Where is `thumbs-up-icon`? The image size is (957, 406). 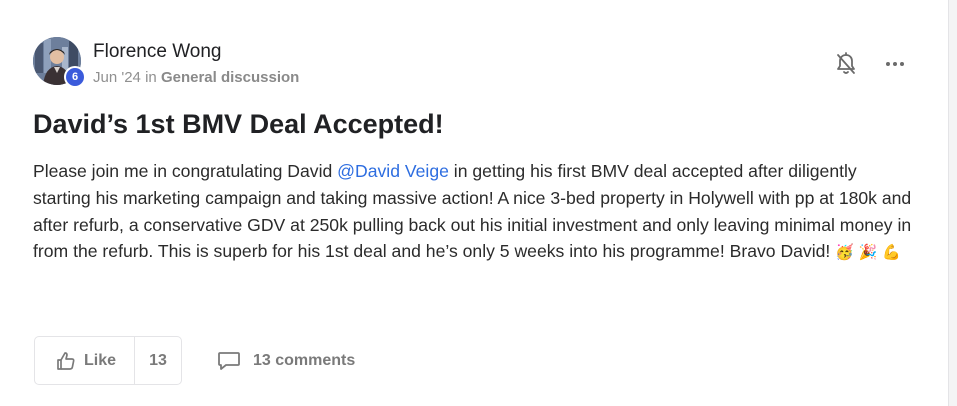 thumbs-up-icon is located at coordinates (66, 360).